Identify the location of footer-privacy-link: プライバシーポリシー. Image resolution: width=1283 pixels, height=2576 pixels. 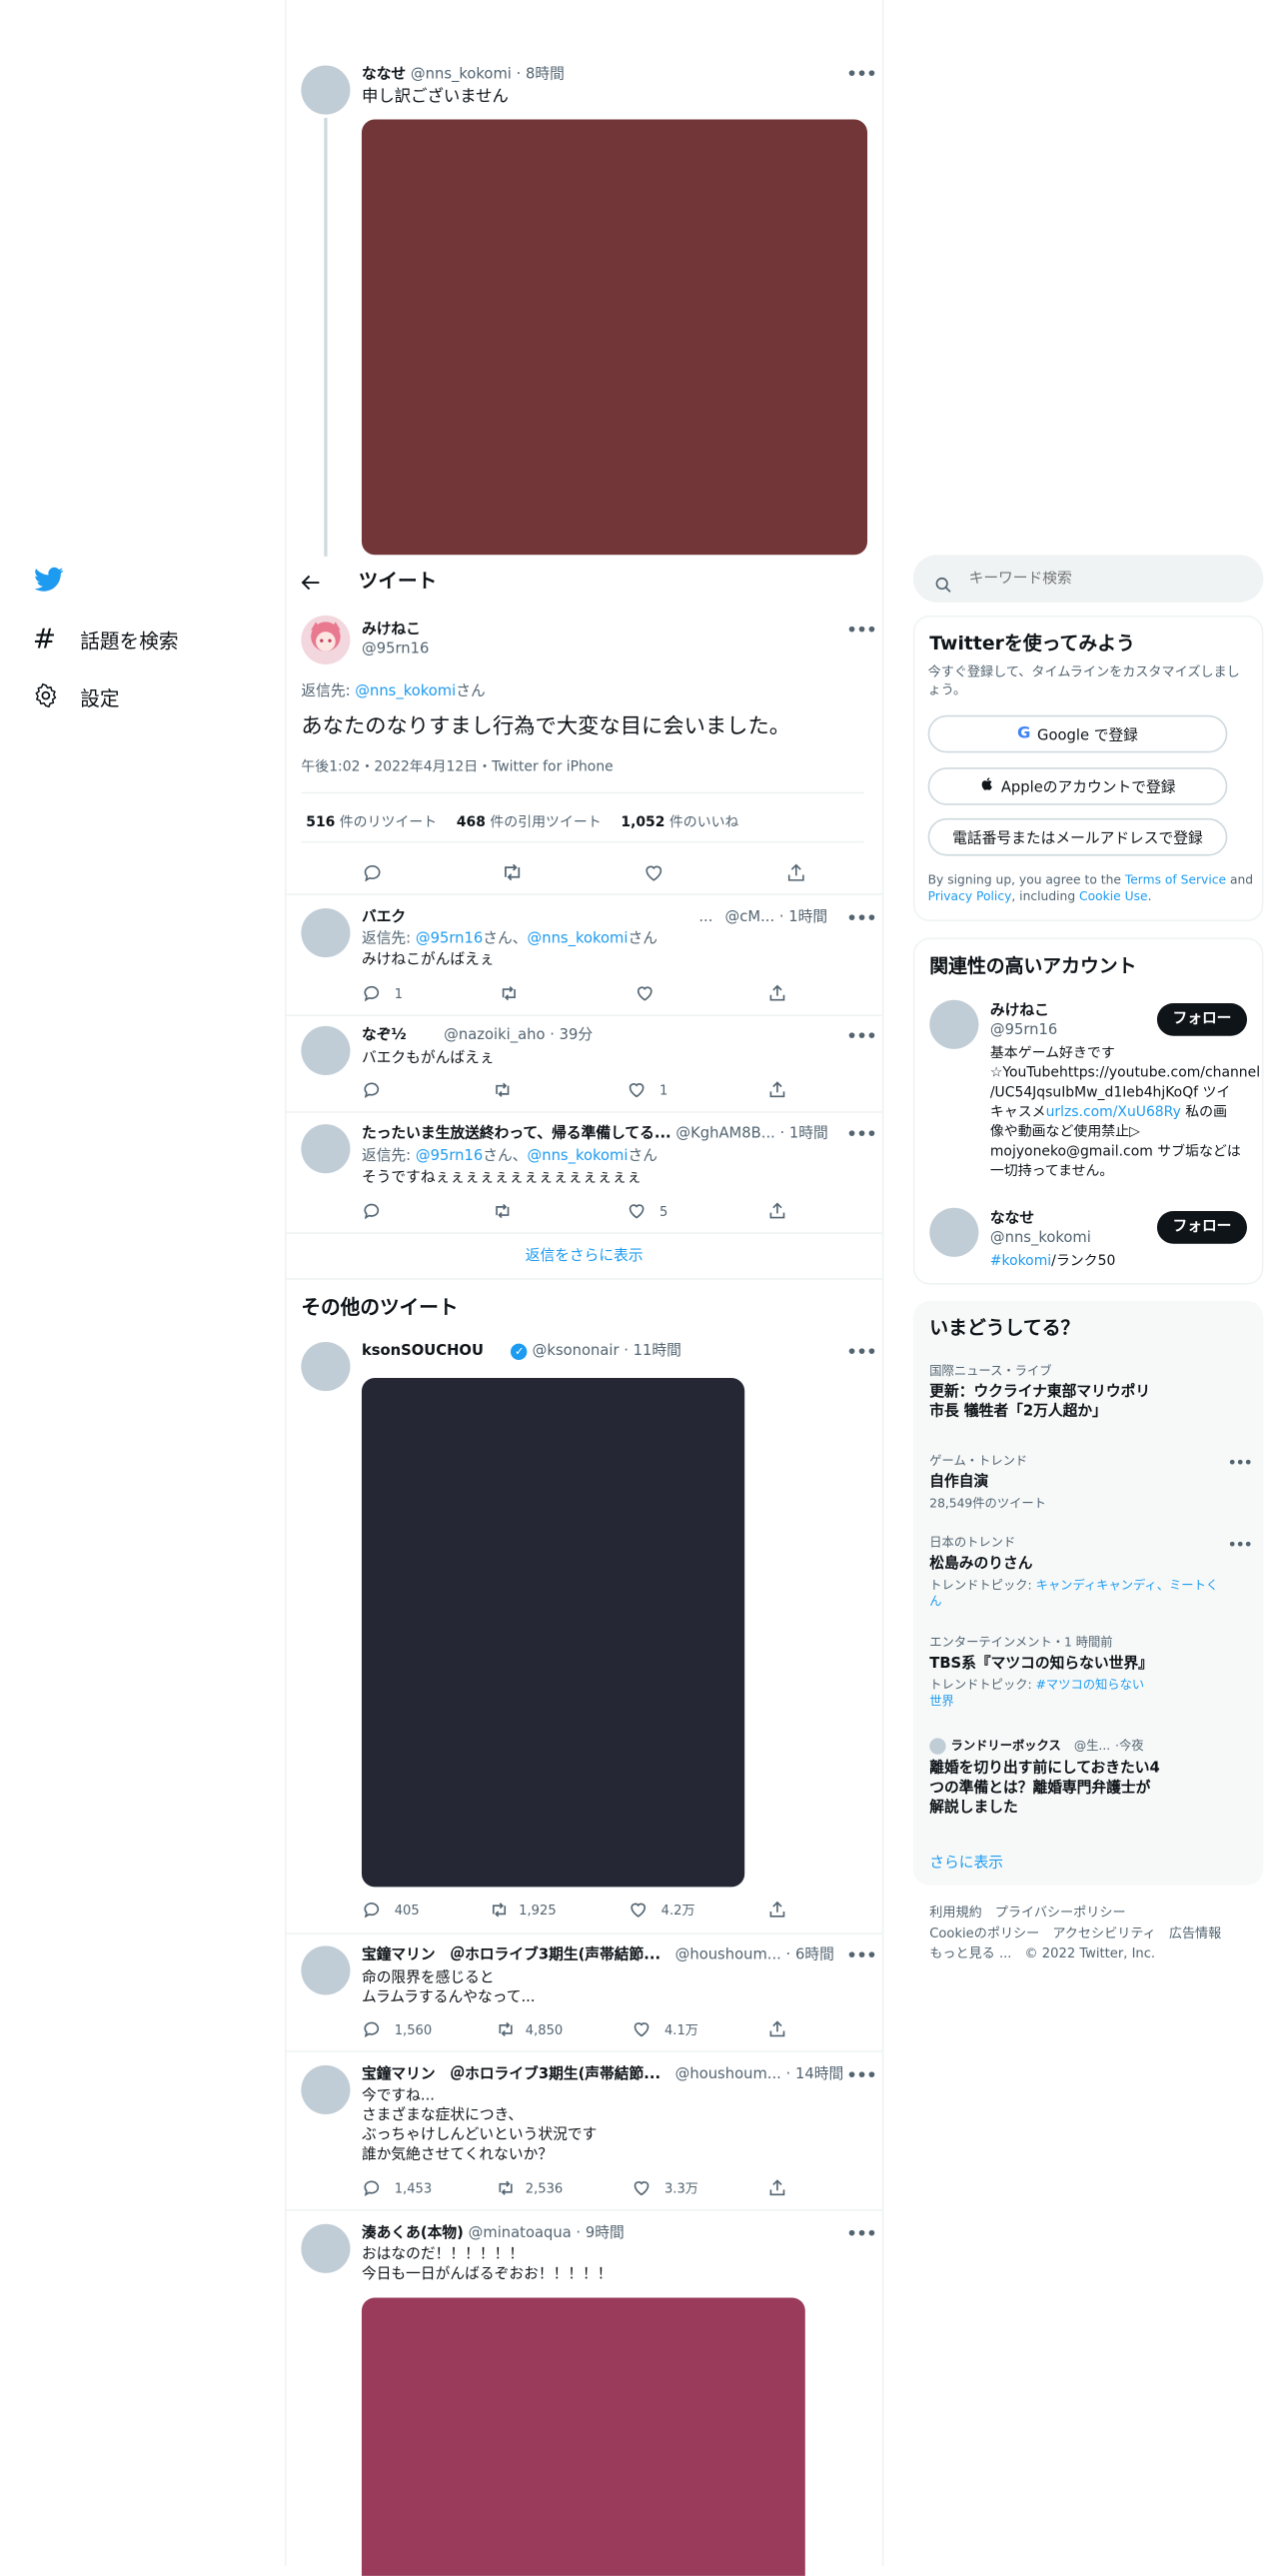
(1060, 1912).